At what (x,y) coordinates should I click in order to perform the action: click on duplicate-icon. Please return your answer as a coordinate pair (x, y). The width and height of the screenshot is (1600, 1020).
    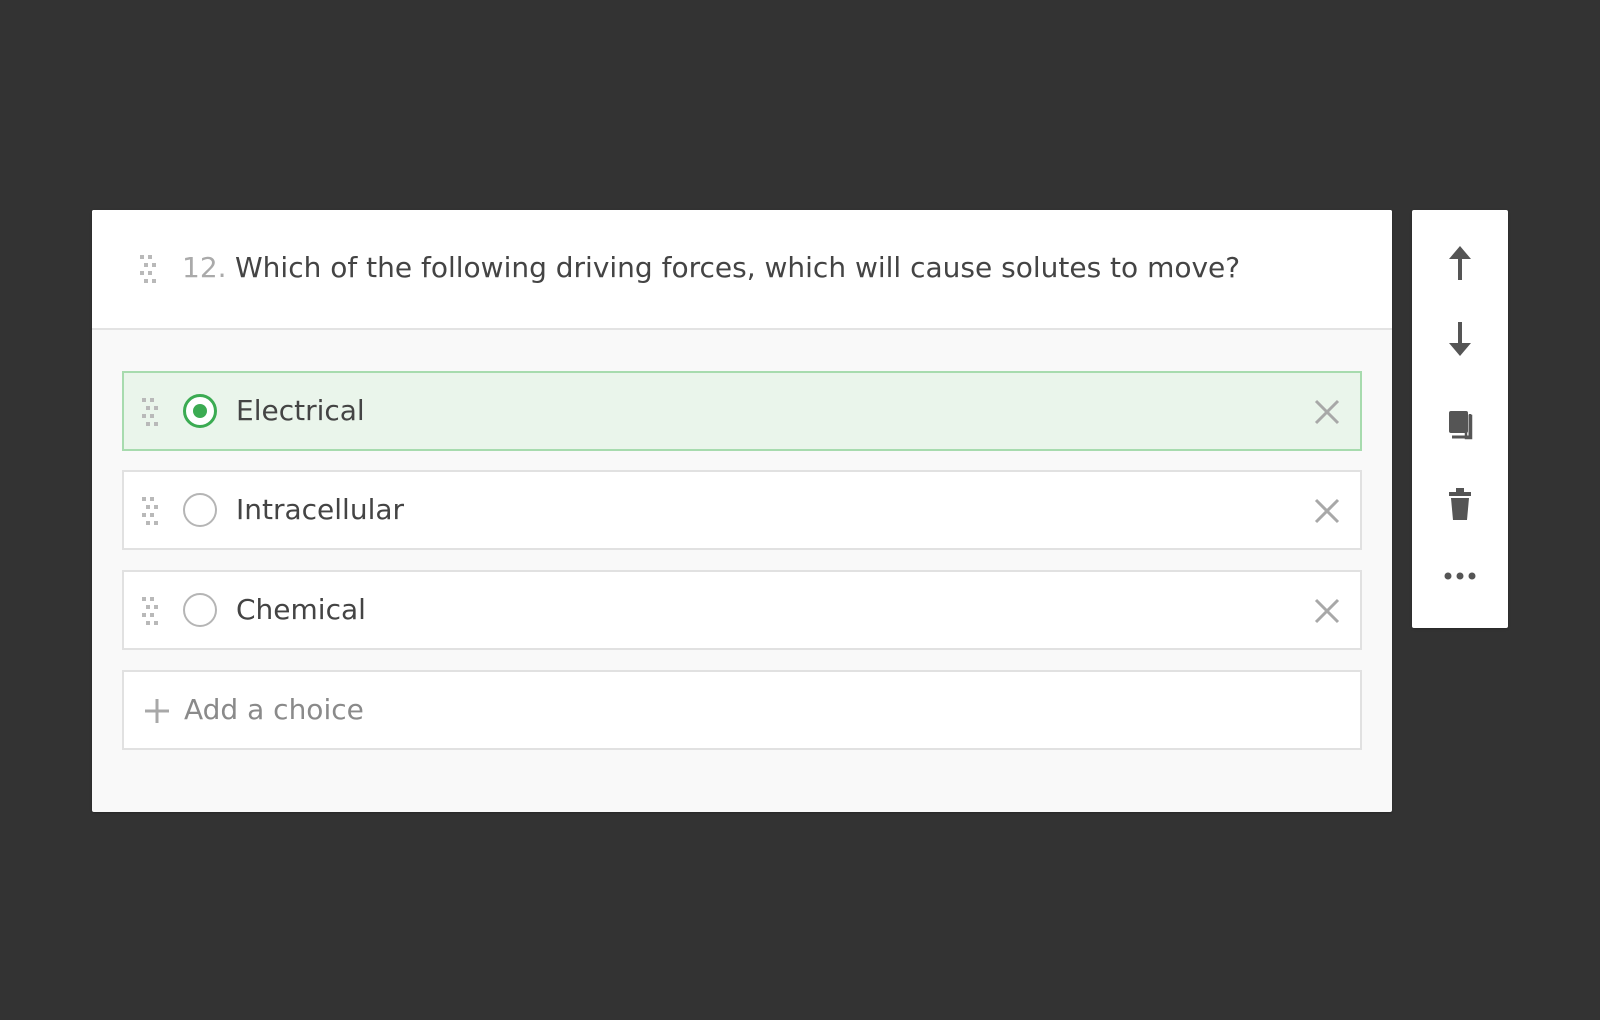
    Looking at the image, I should click on (1460, 424).